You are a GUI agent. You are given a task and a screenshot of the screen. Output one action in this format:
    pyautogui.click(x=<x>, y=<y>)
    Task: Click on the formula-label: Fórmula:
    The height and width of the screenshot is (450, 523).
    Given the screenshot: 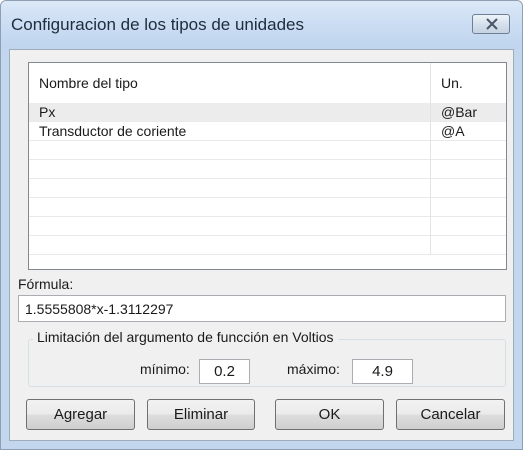 What is the action you would take?
    pyautogui.click(x=46, y=284)
    